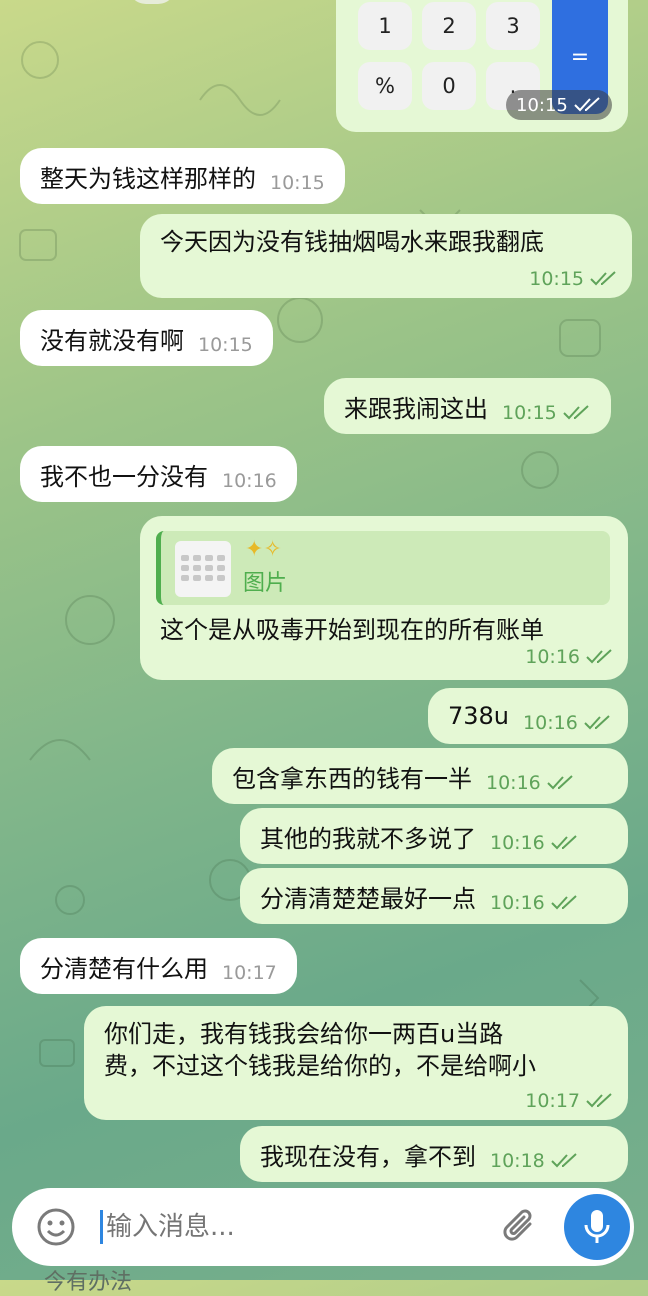  Describe the element at coordinates (449, 26) in the screenshot. I see `calc-key: 2` at that location.